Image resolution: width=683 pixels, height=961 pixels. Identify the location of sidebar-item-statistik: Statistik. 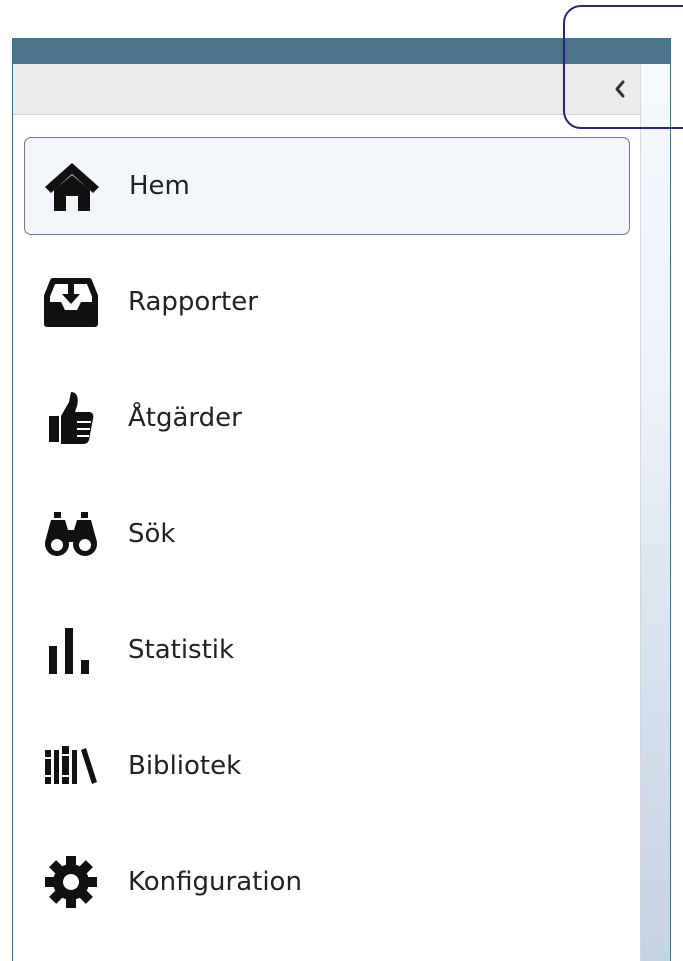
(327, 650).